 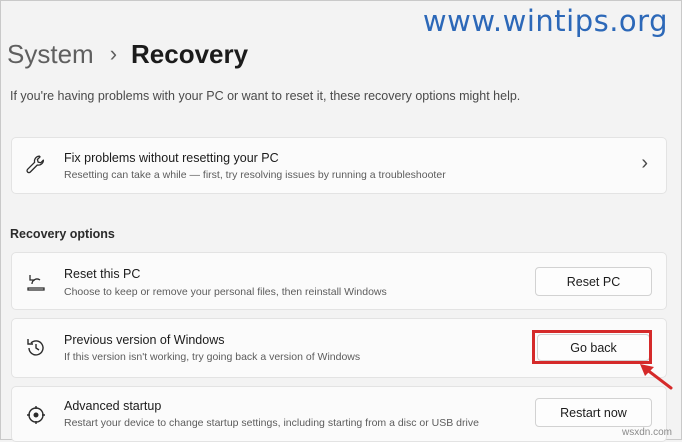 What do you see at coordinates (35, 164) in the screenshot?
I see `wrench-icon` at bounding box center [35, 164].